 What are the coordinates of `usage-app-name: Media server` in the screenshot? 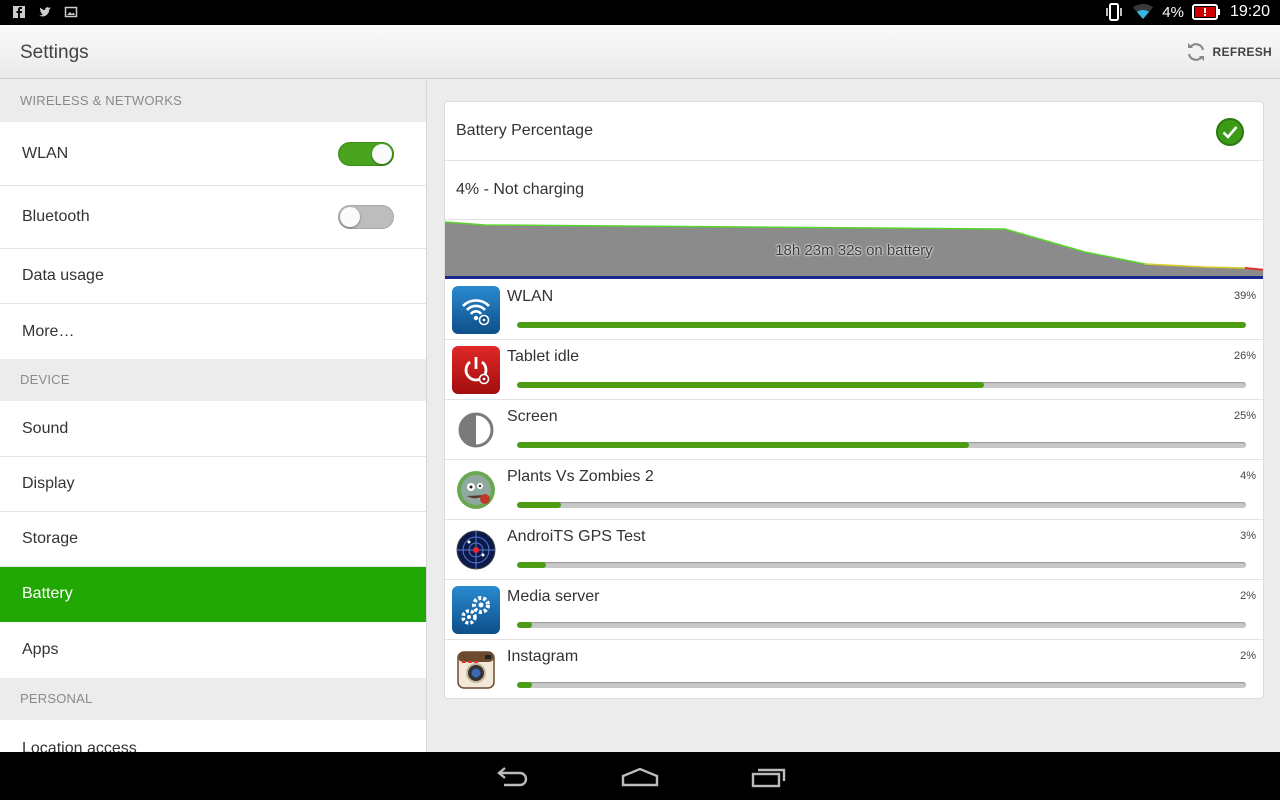 It's located at (553, 596).